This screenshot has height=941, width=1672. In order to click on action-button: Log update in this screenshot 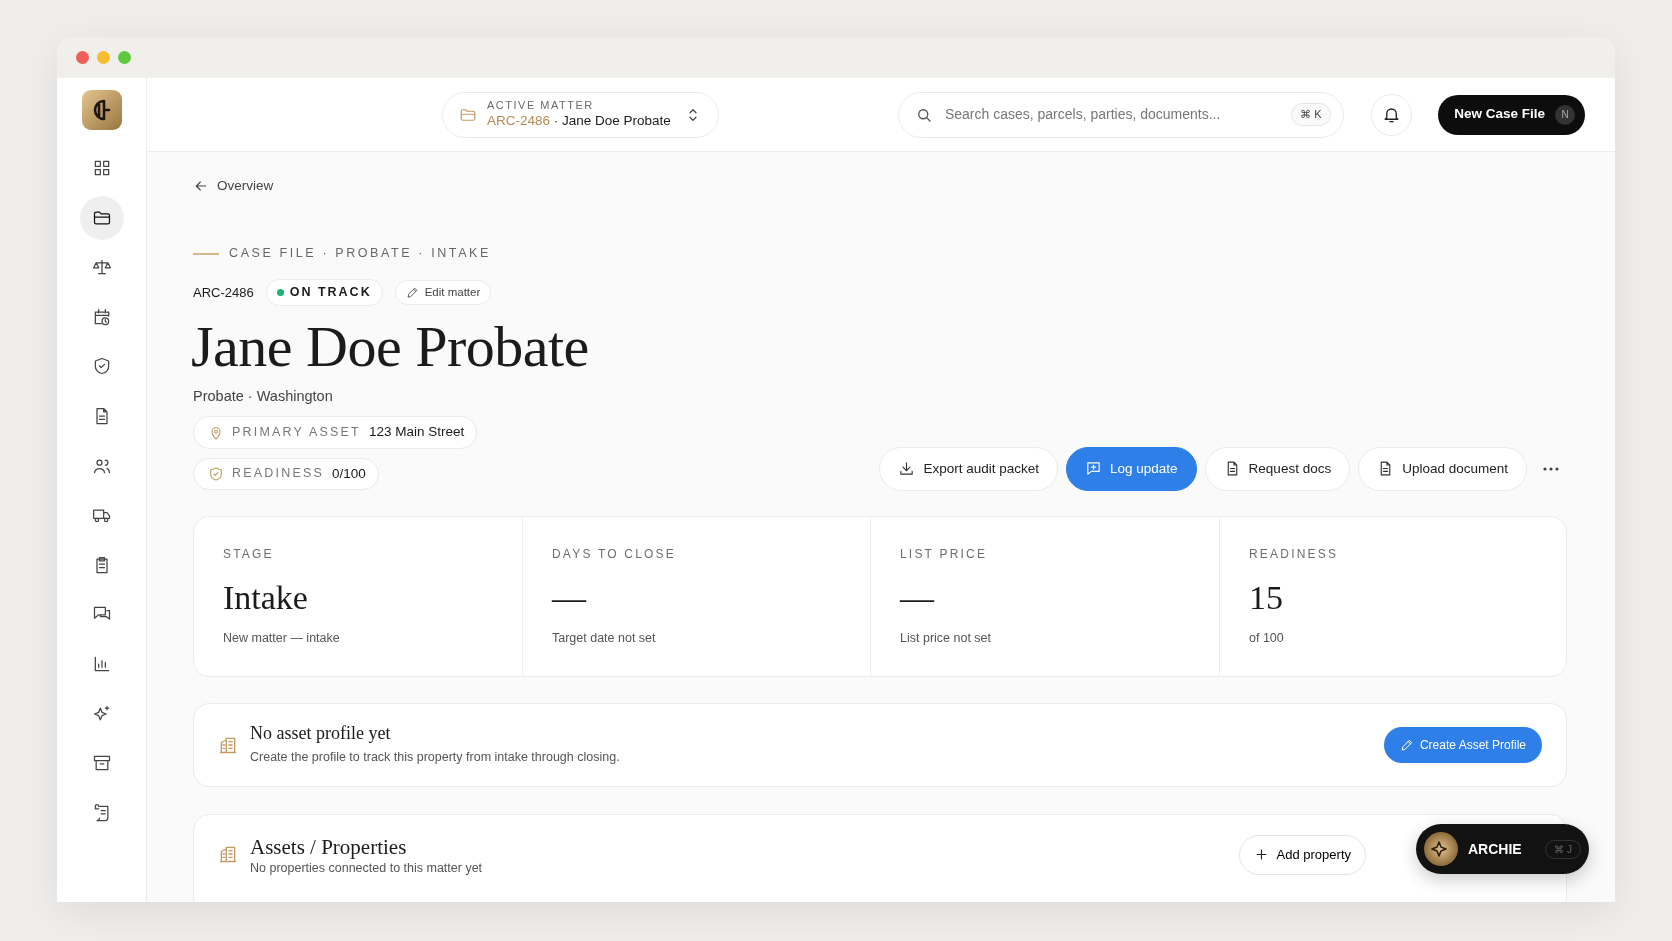, I will do `click(1131, 468)`.